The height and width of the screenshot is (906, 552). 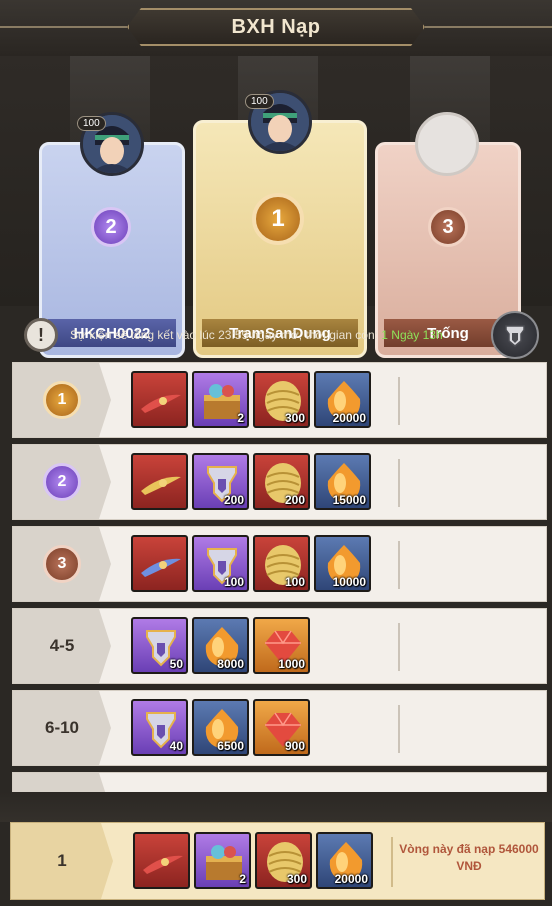 I want to click on rank-cell, so click(x=62, y=782).